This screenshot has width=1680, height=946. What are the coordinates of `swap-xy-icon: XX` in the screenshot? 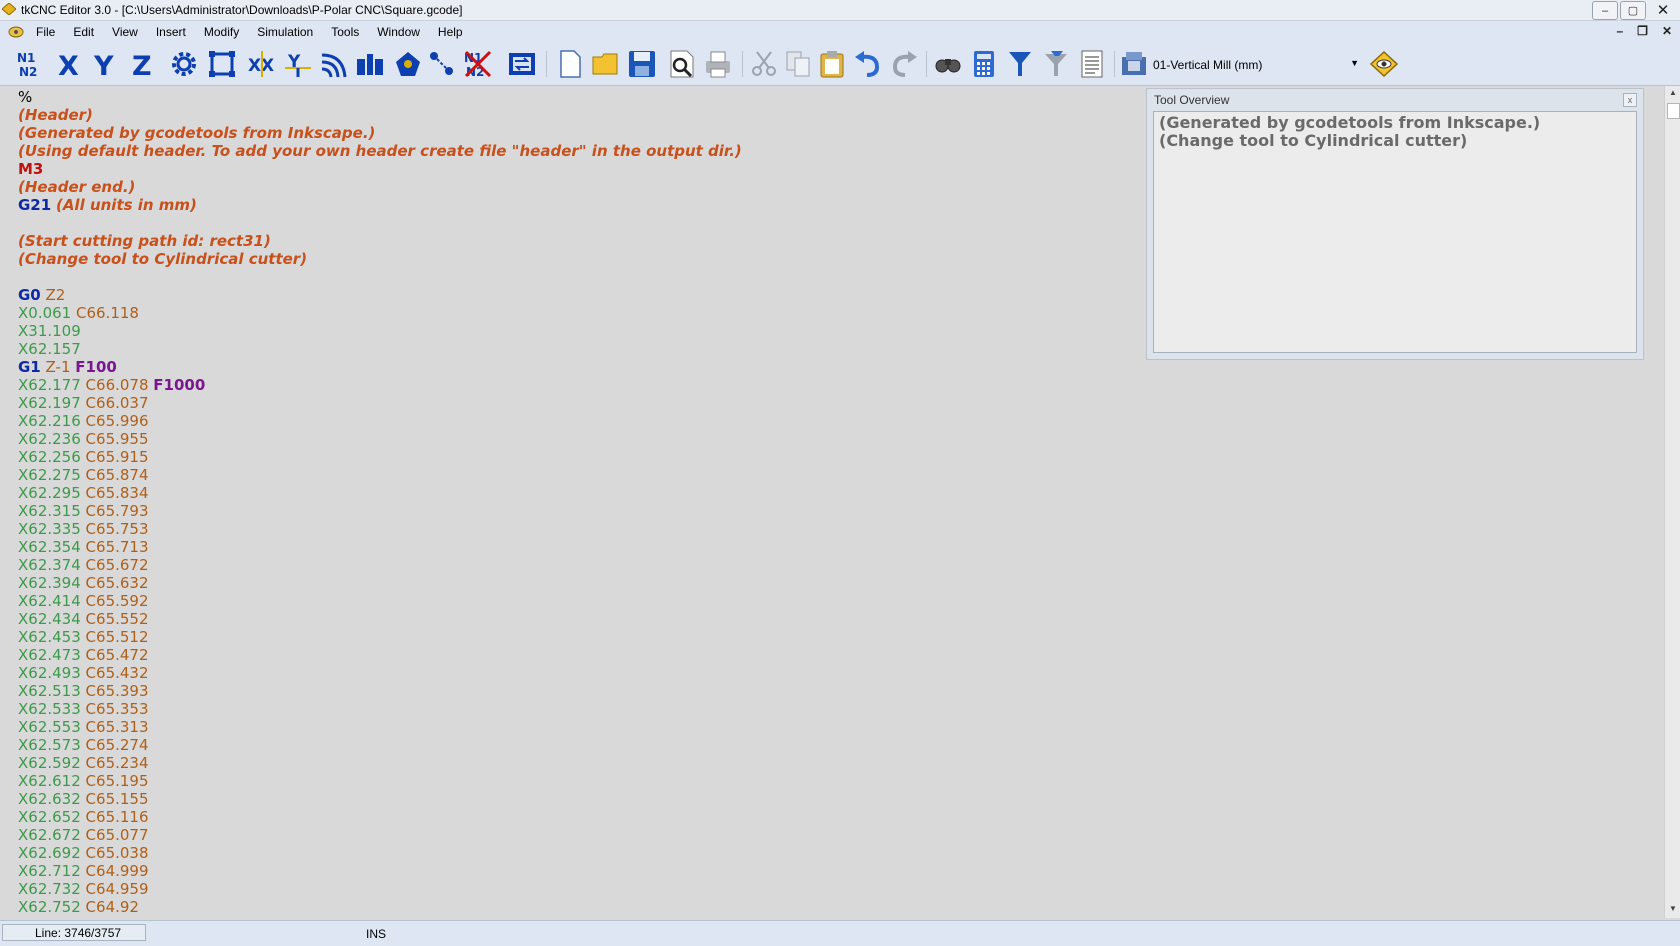 It's located at (262, 64).